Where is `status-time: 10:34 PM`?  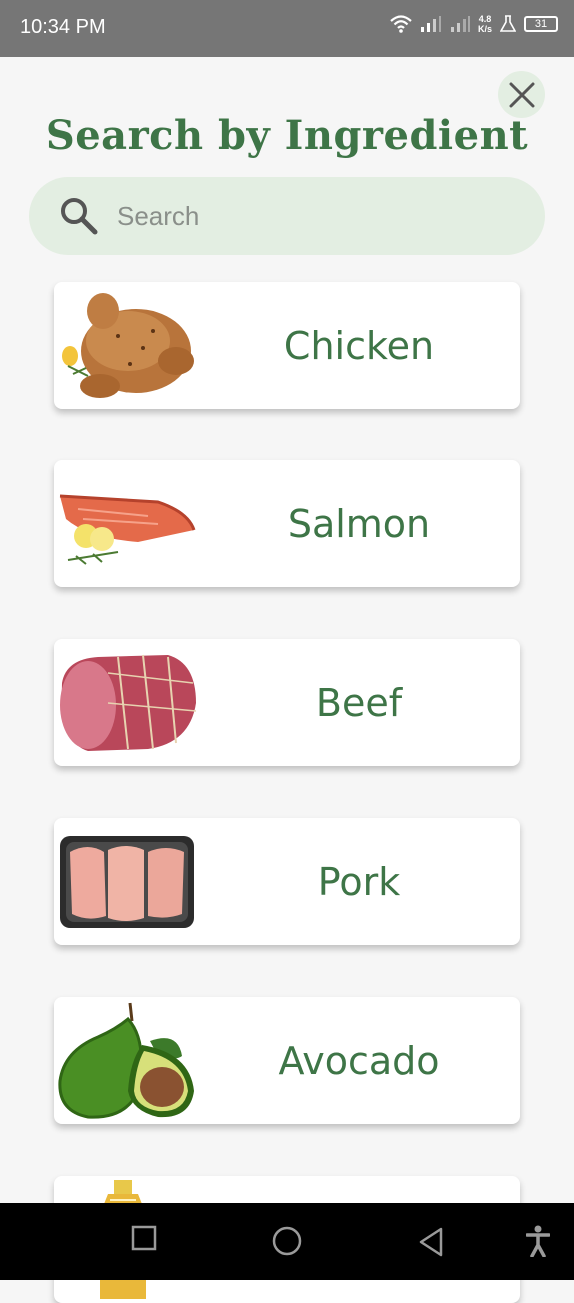
status-time: 10:34 PM is located at coordinates (63, 27).